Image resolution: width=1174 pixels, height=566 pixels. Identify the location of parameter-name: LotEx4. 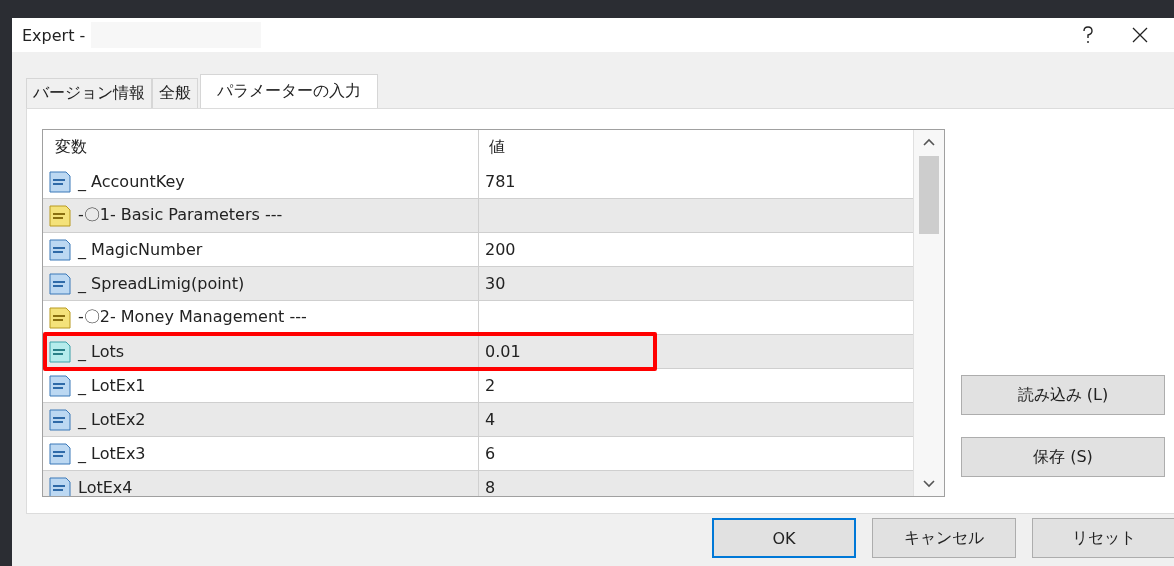
(105, 487).